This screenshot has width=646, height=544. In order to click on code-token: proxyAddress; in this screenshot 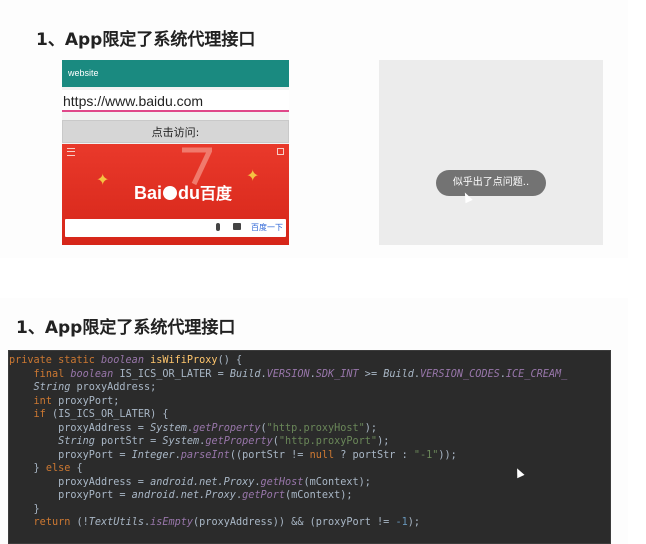, I will do `click(116, 387)`.